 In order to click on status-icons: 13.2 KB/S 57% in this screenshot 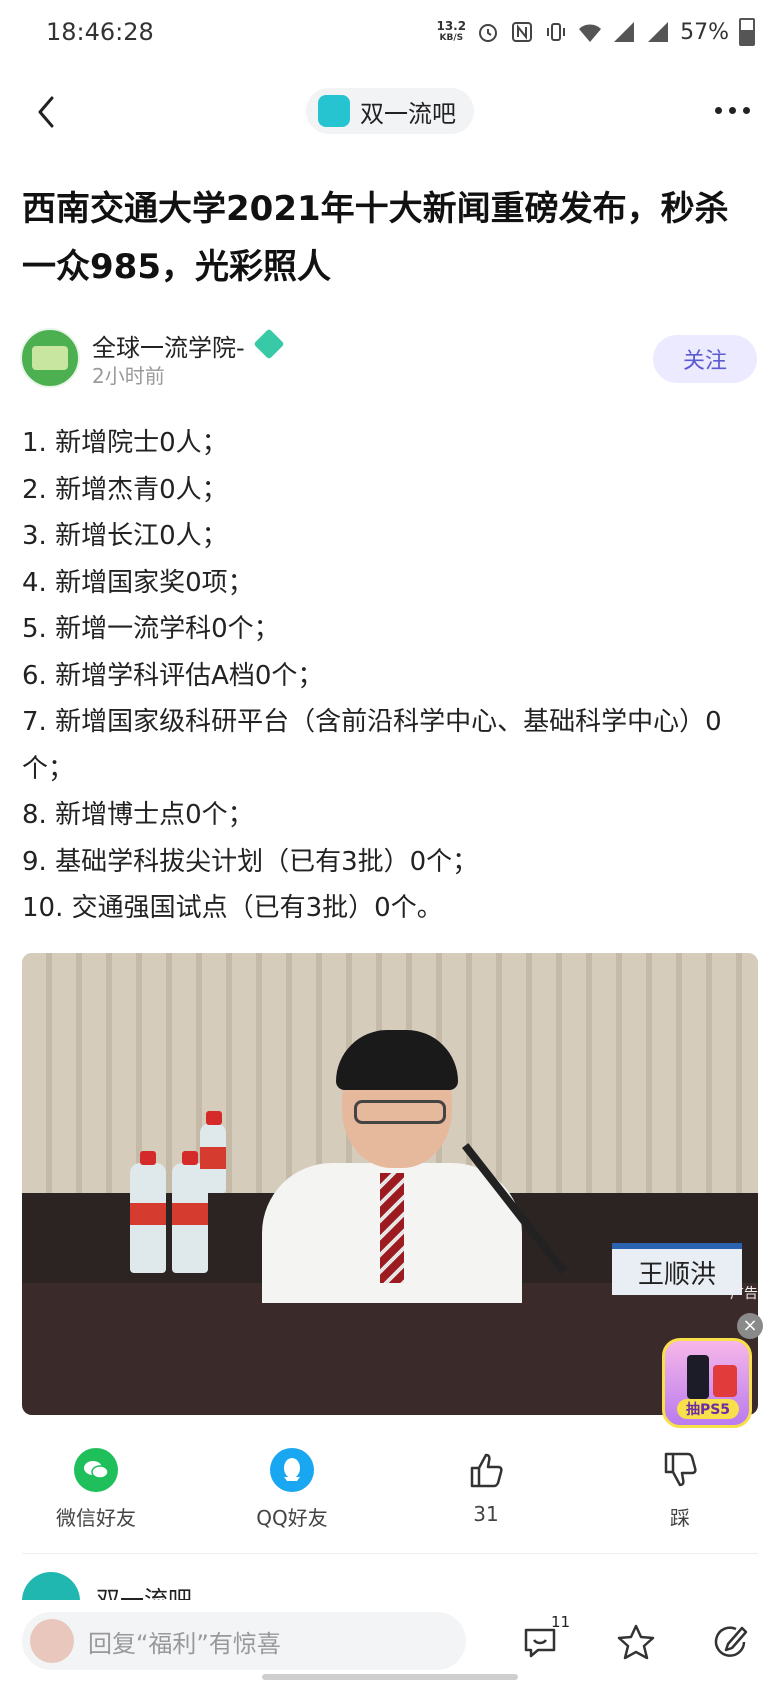, I will do `click(595, 32)`.